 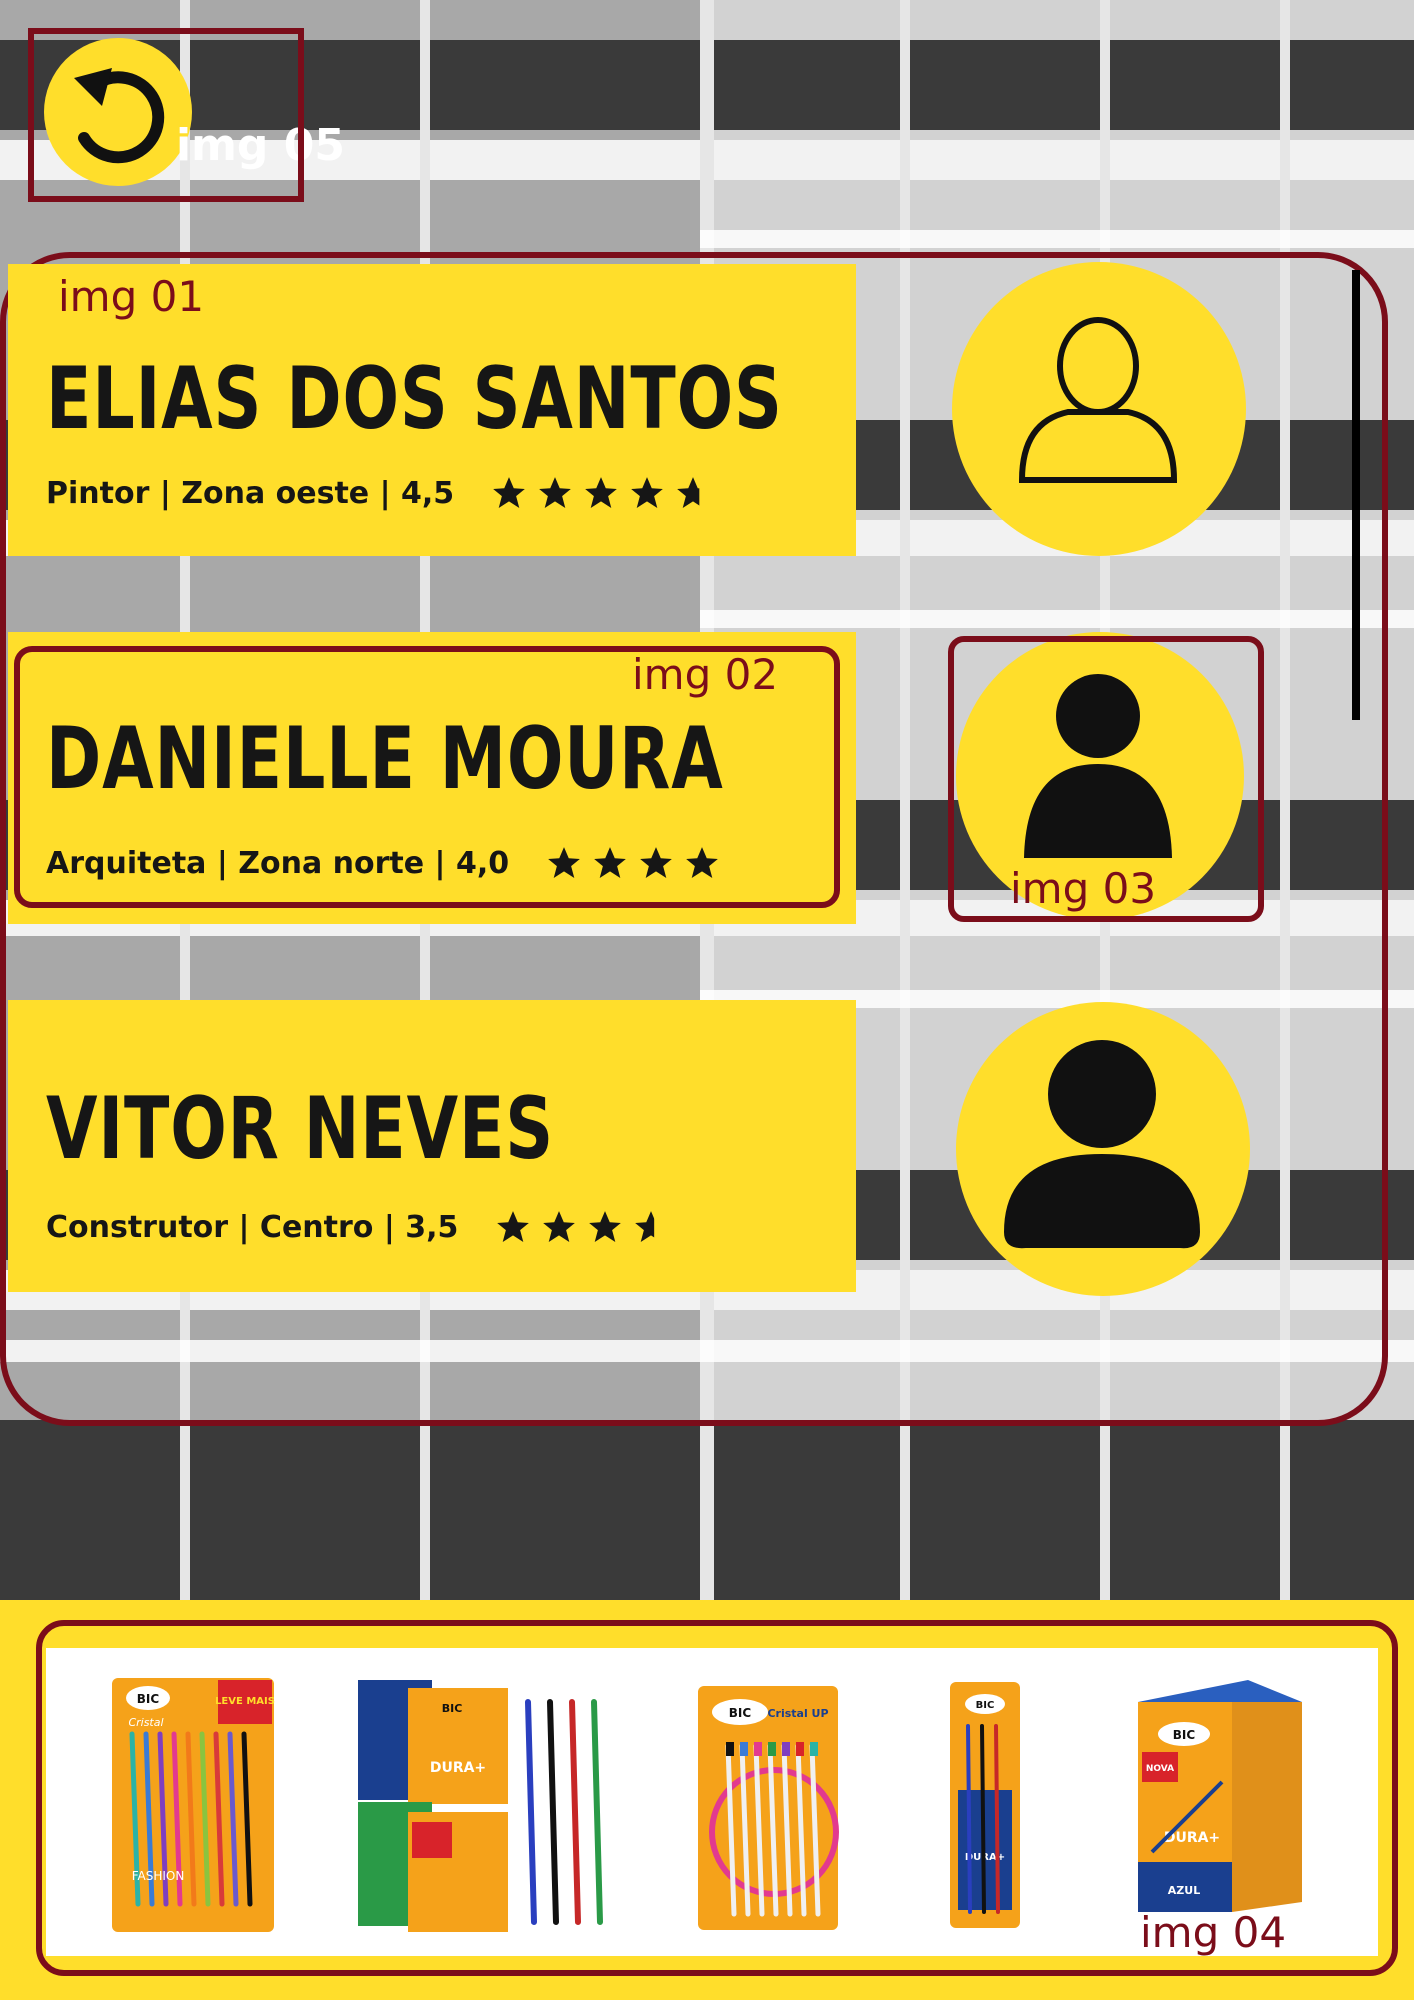 I want to click on list-annotation-label: img 01, so click(x=131, y=296).